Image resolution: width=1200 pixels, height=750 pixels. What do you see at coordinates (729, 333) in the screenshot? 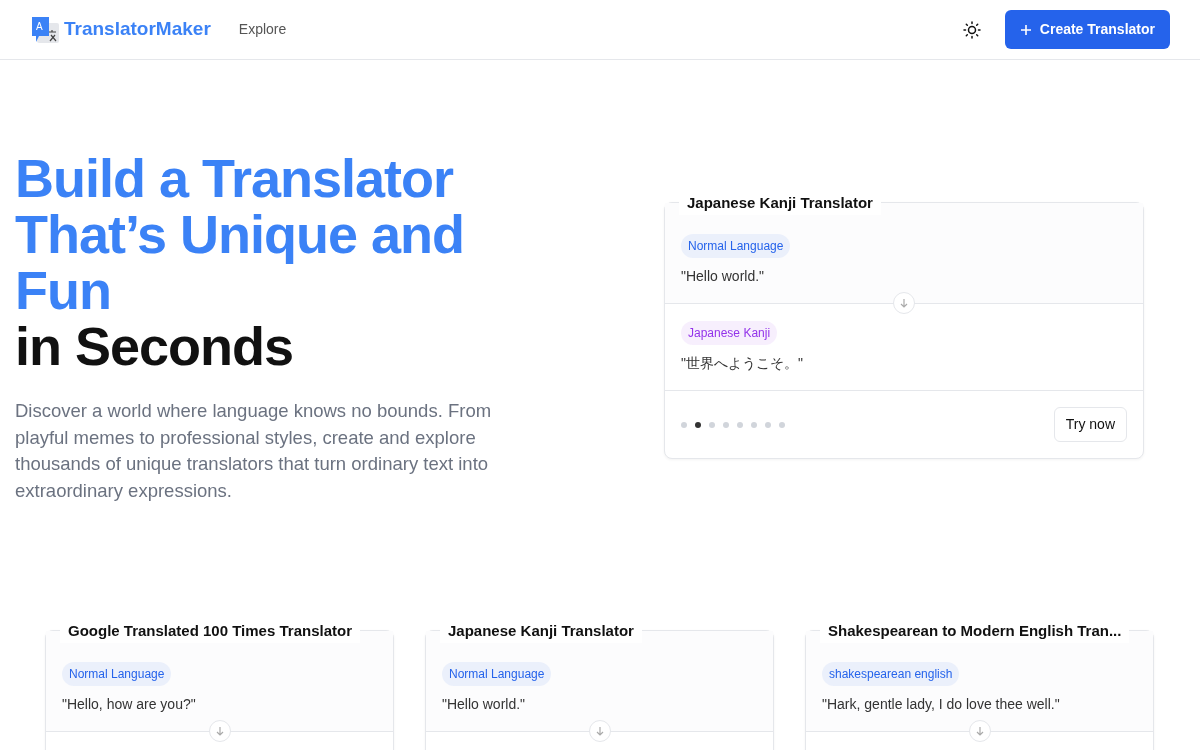
I see `language-tag: Japanese Kanji` at bounding box center [729, 333].